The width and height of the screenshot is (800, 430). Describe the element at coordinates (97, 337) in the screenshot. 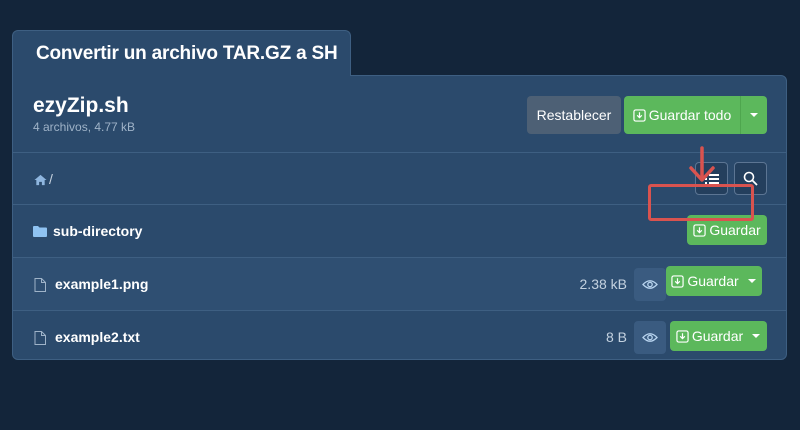

I see `row-name: example2.txt` at that location.